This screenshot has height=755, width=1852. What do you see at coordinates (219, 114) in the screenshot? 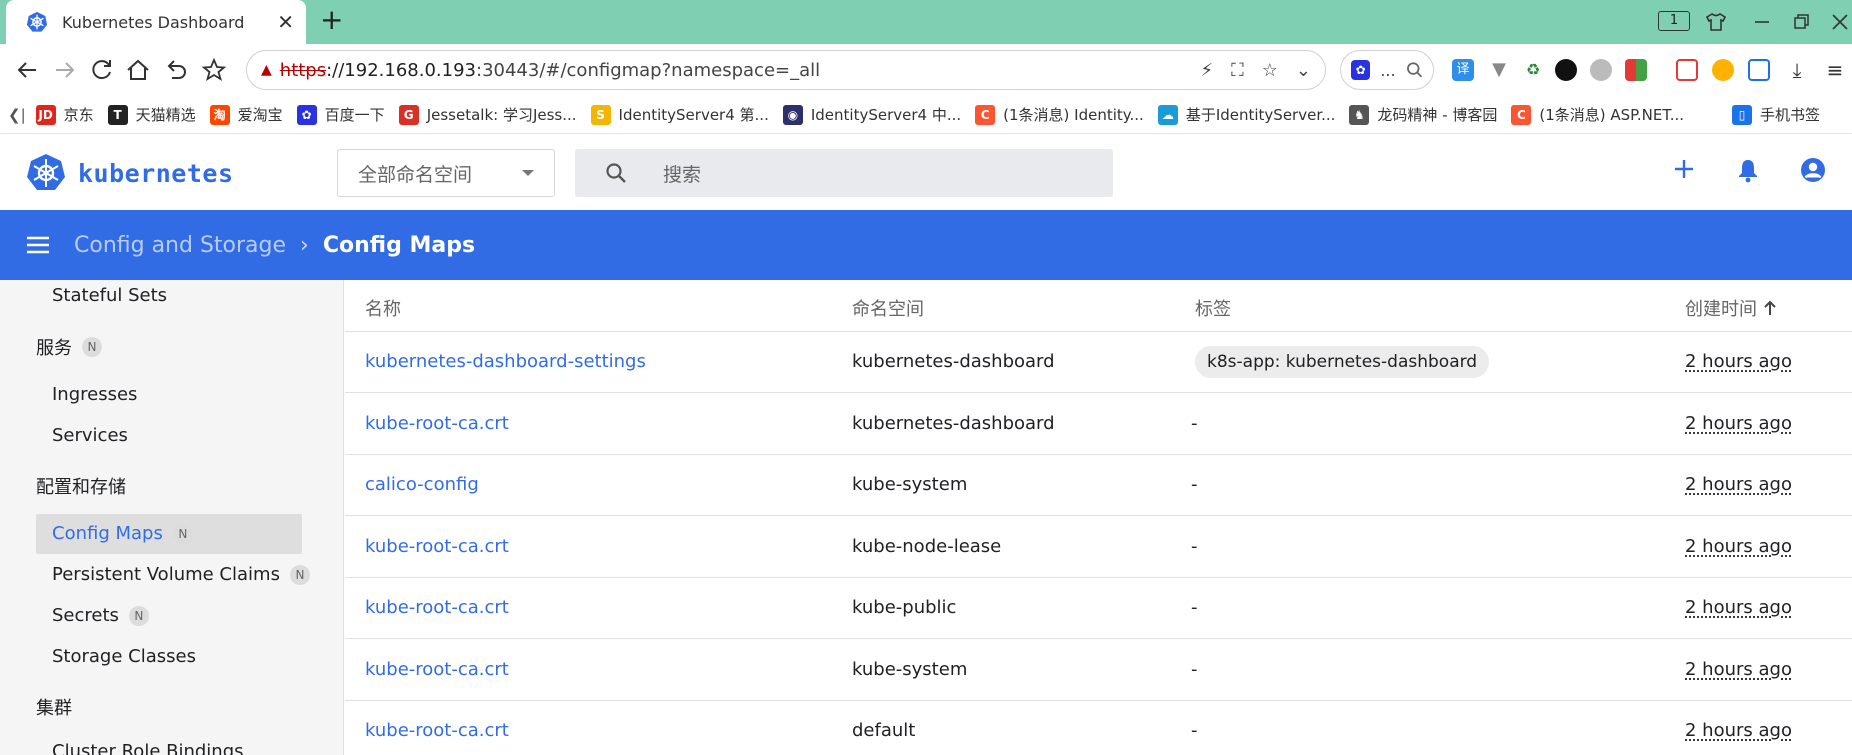
I see `taobao-icon: 淘` at bounding box center [219, 114].